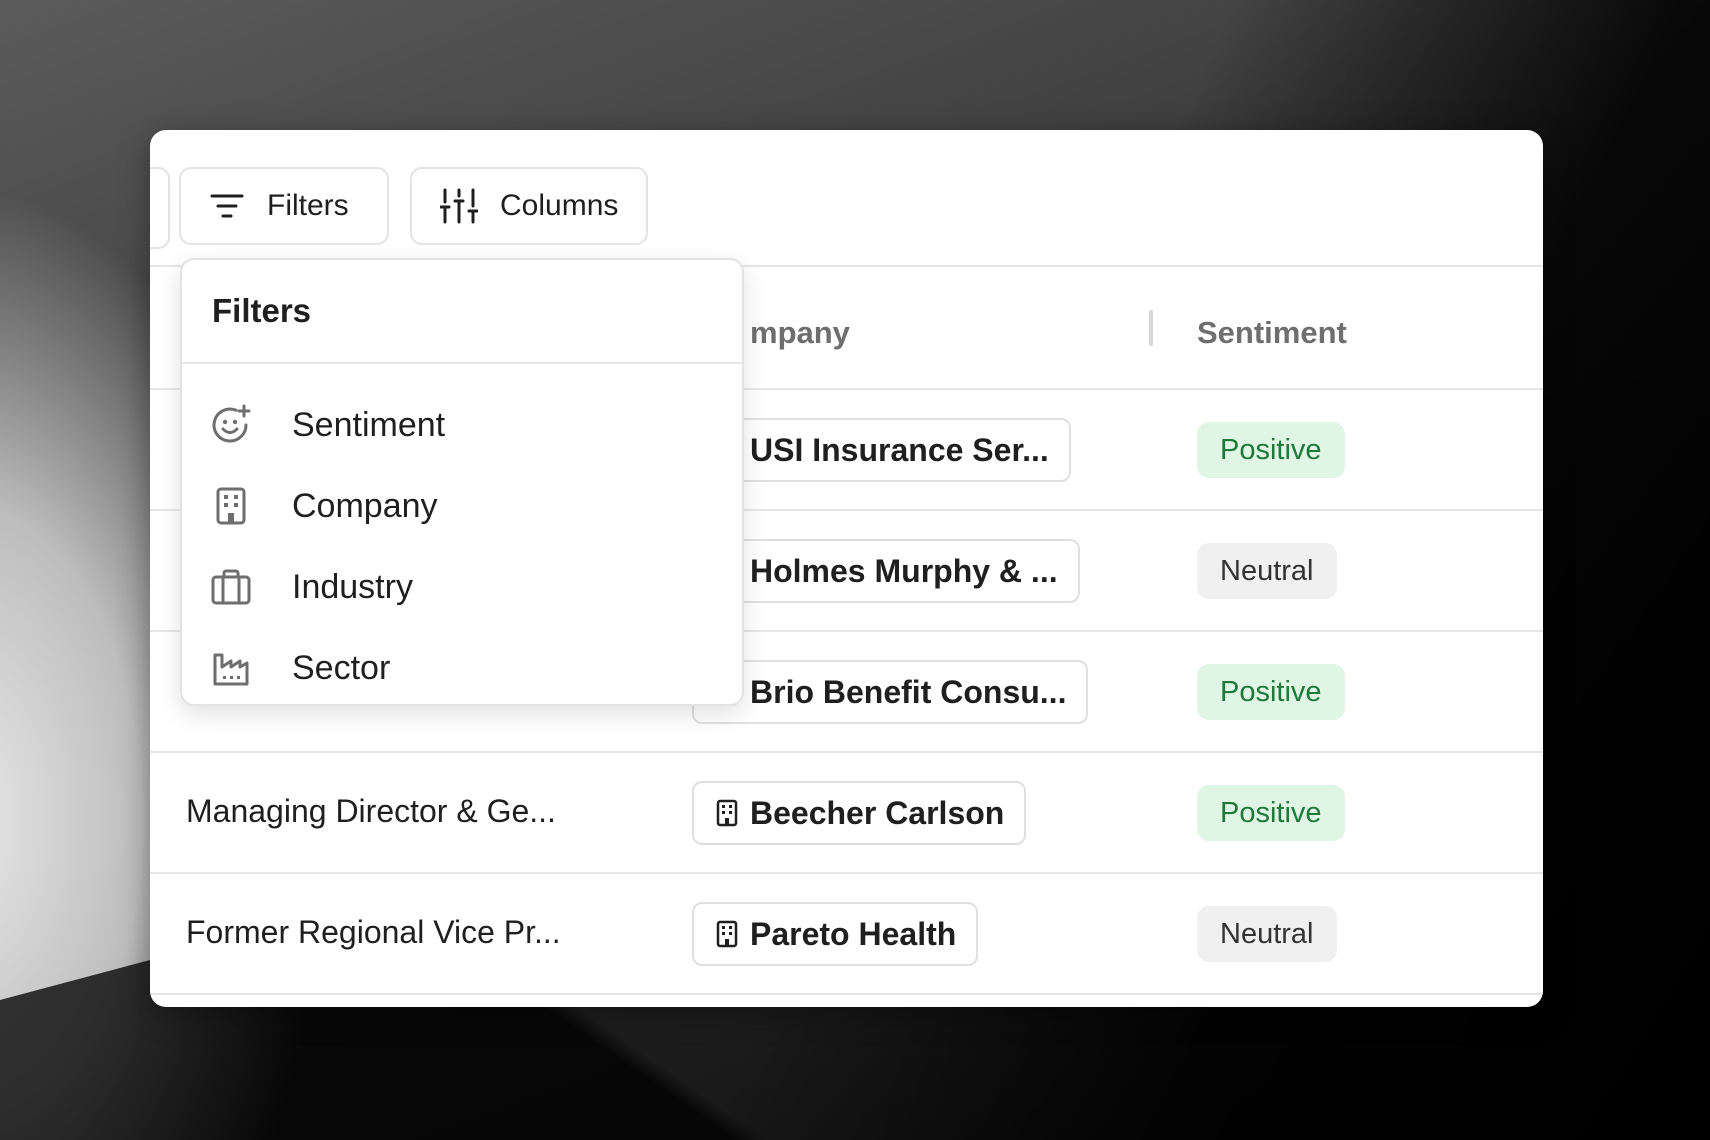  What do you see at coordinates (1151, 328) in the screenshot?
I see `column-resize-handle` at bounding box center [1151, 328].